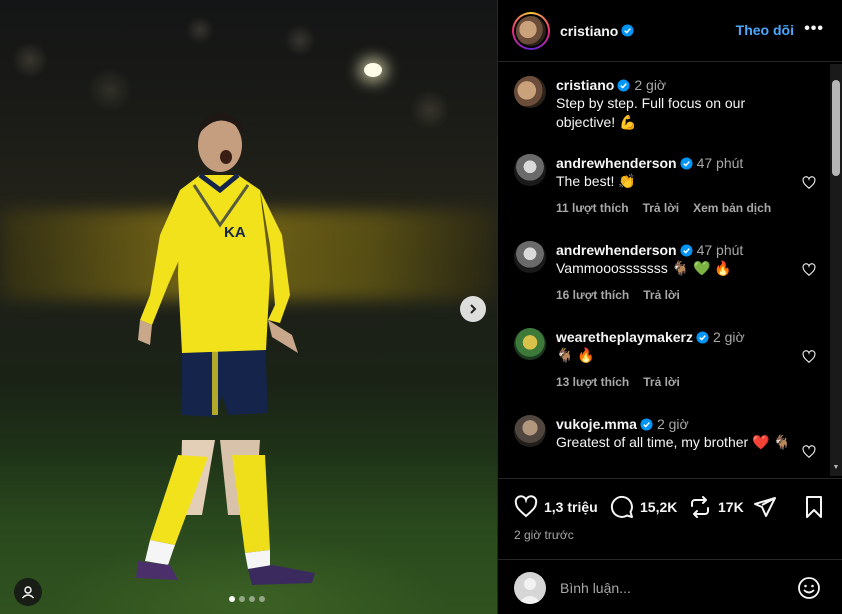 This screenshot has width=842, height=614. I want to click on comment-input, so click(670, 588).